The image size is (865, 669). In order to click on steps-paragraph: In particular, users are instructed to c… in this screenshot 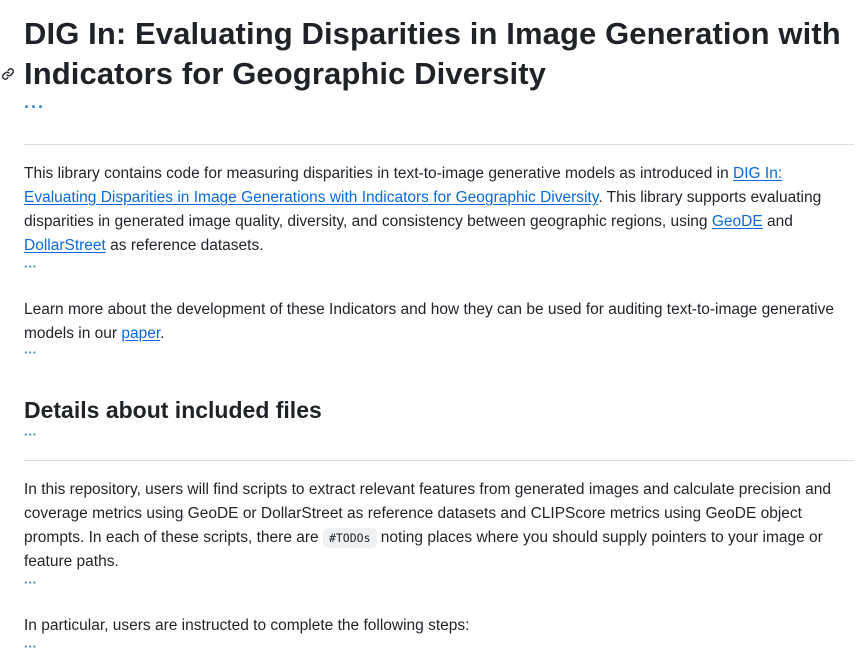, I will do `click(247, 625)`.